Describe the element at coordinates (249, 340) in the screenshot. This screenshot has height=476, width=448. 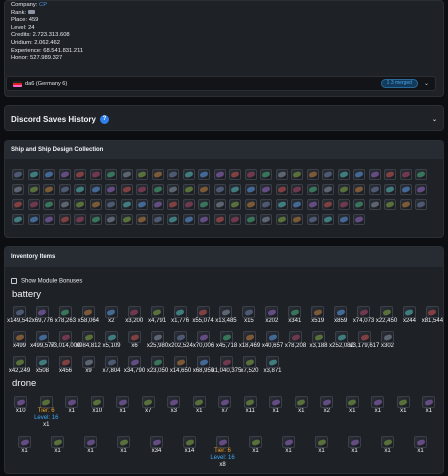
I see `battery-item: x18,469` at that location.